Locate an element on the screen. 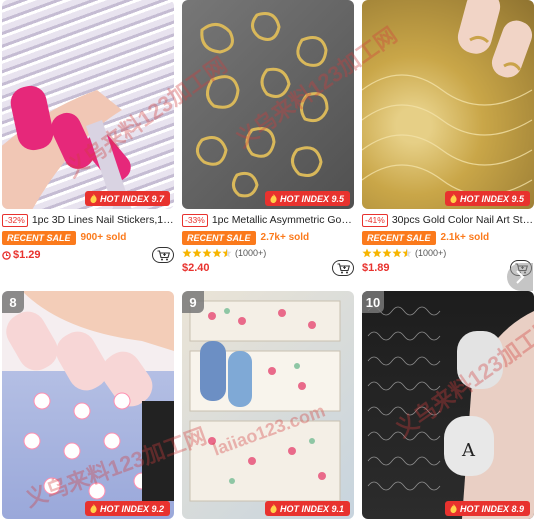 This screenshot has height=522, width=534. price: $1.29 is located at coordinates (21, 255).